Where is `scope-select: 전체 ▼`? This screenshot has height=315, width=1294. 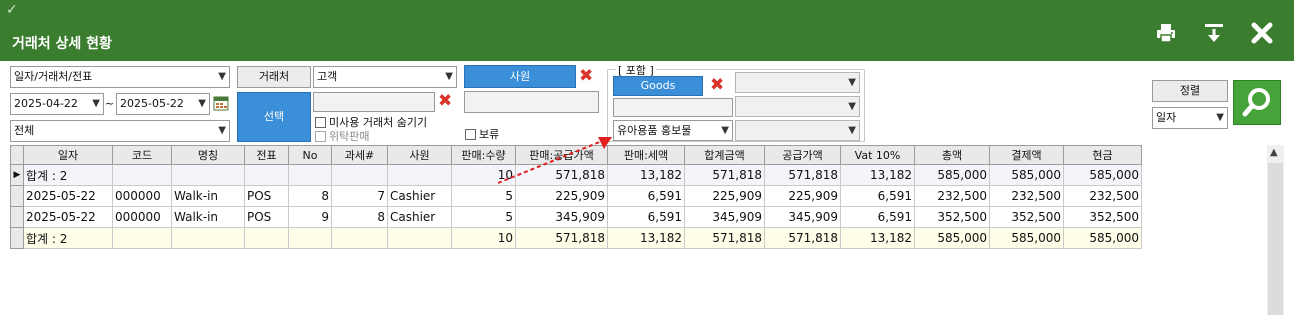
scope-select: 전체 ▼ is located at coordinates (120, 131).